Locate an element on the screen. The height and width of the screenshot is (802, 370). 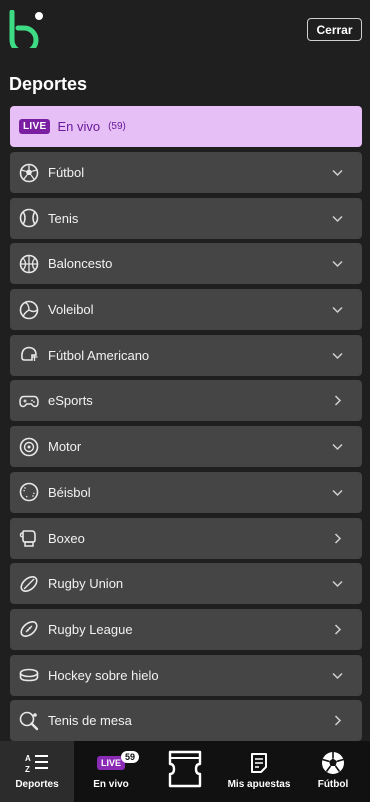
live-count: (59) is located at coordinates (117, 126).